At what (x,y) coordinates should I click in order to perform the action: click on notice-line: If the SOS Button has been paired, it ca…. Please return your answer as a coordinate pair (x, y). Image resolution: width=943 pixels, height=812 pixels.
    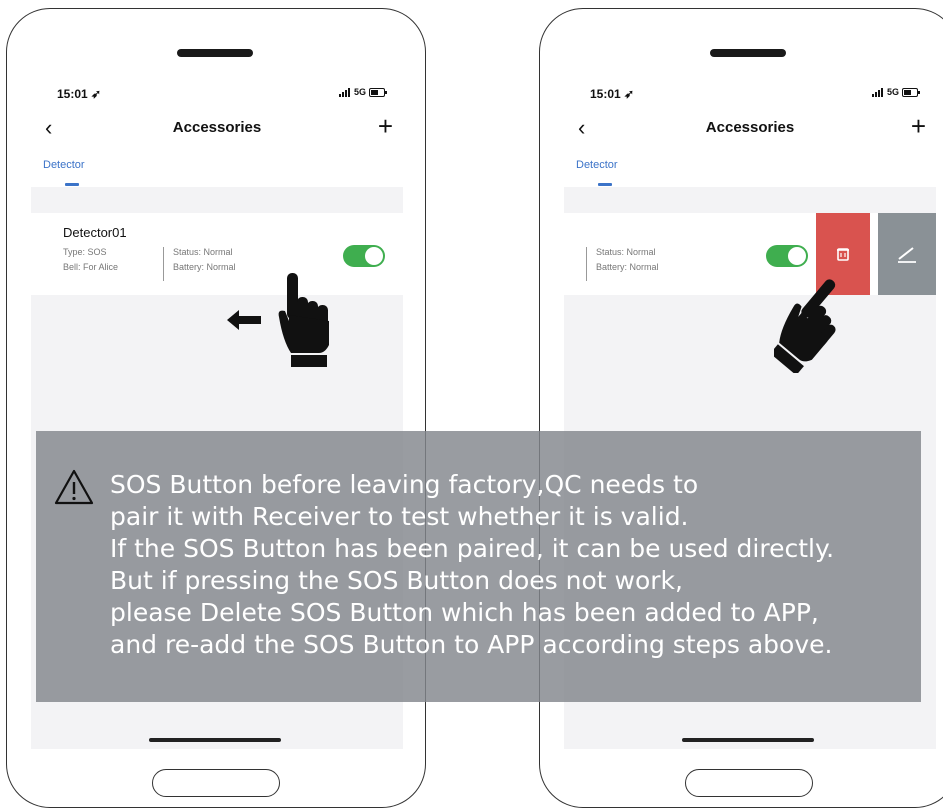
    Looking at the image, I should click on (472, 548).